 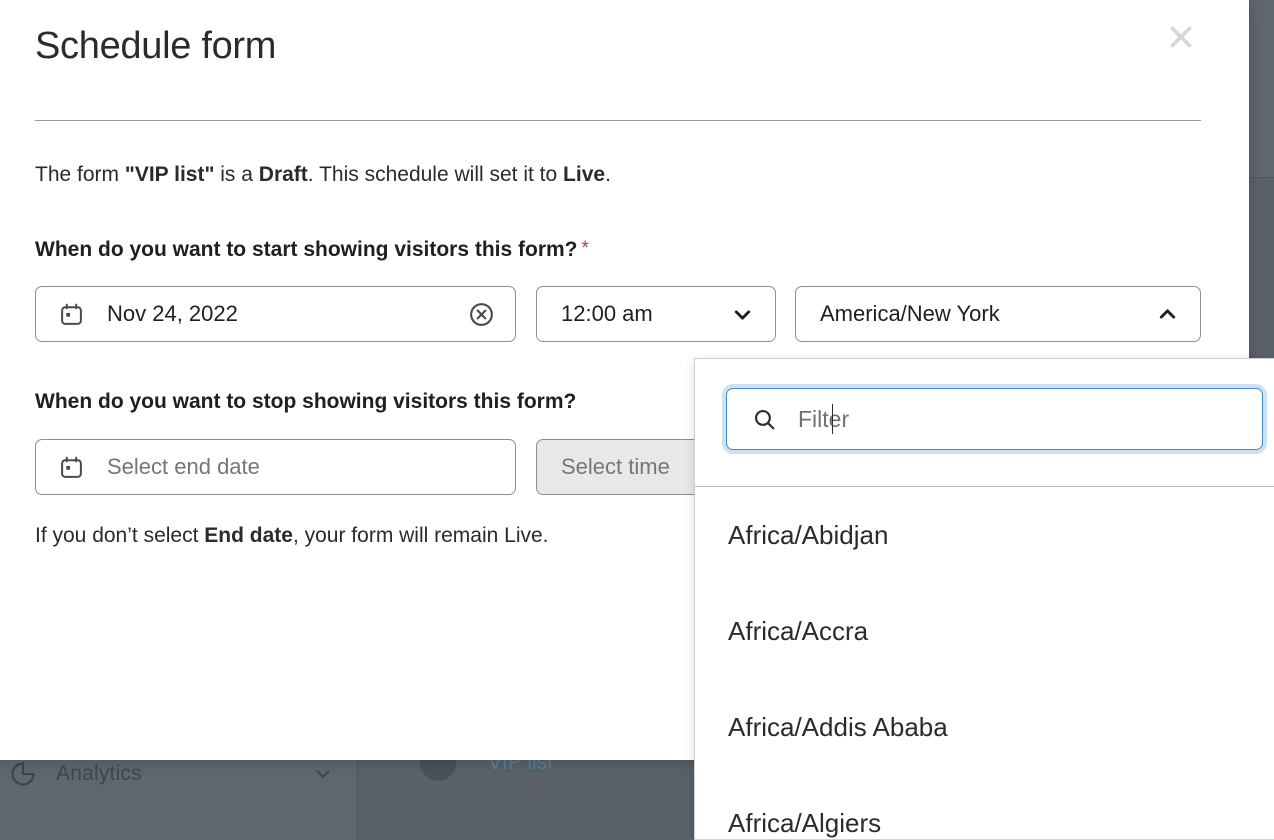 What do you see at coordinates (169, 174) in the screenshot?
I see `intro-form-name: "VIP list"` at bounding box center [169, 174].